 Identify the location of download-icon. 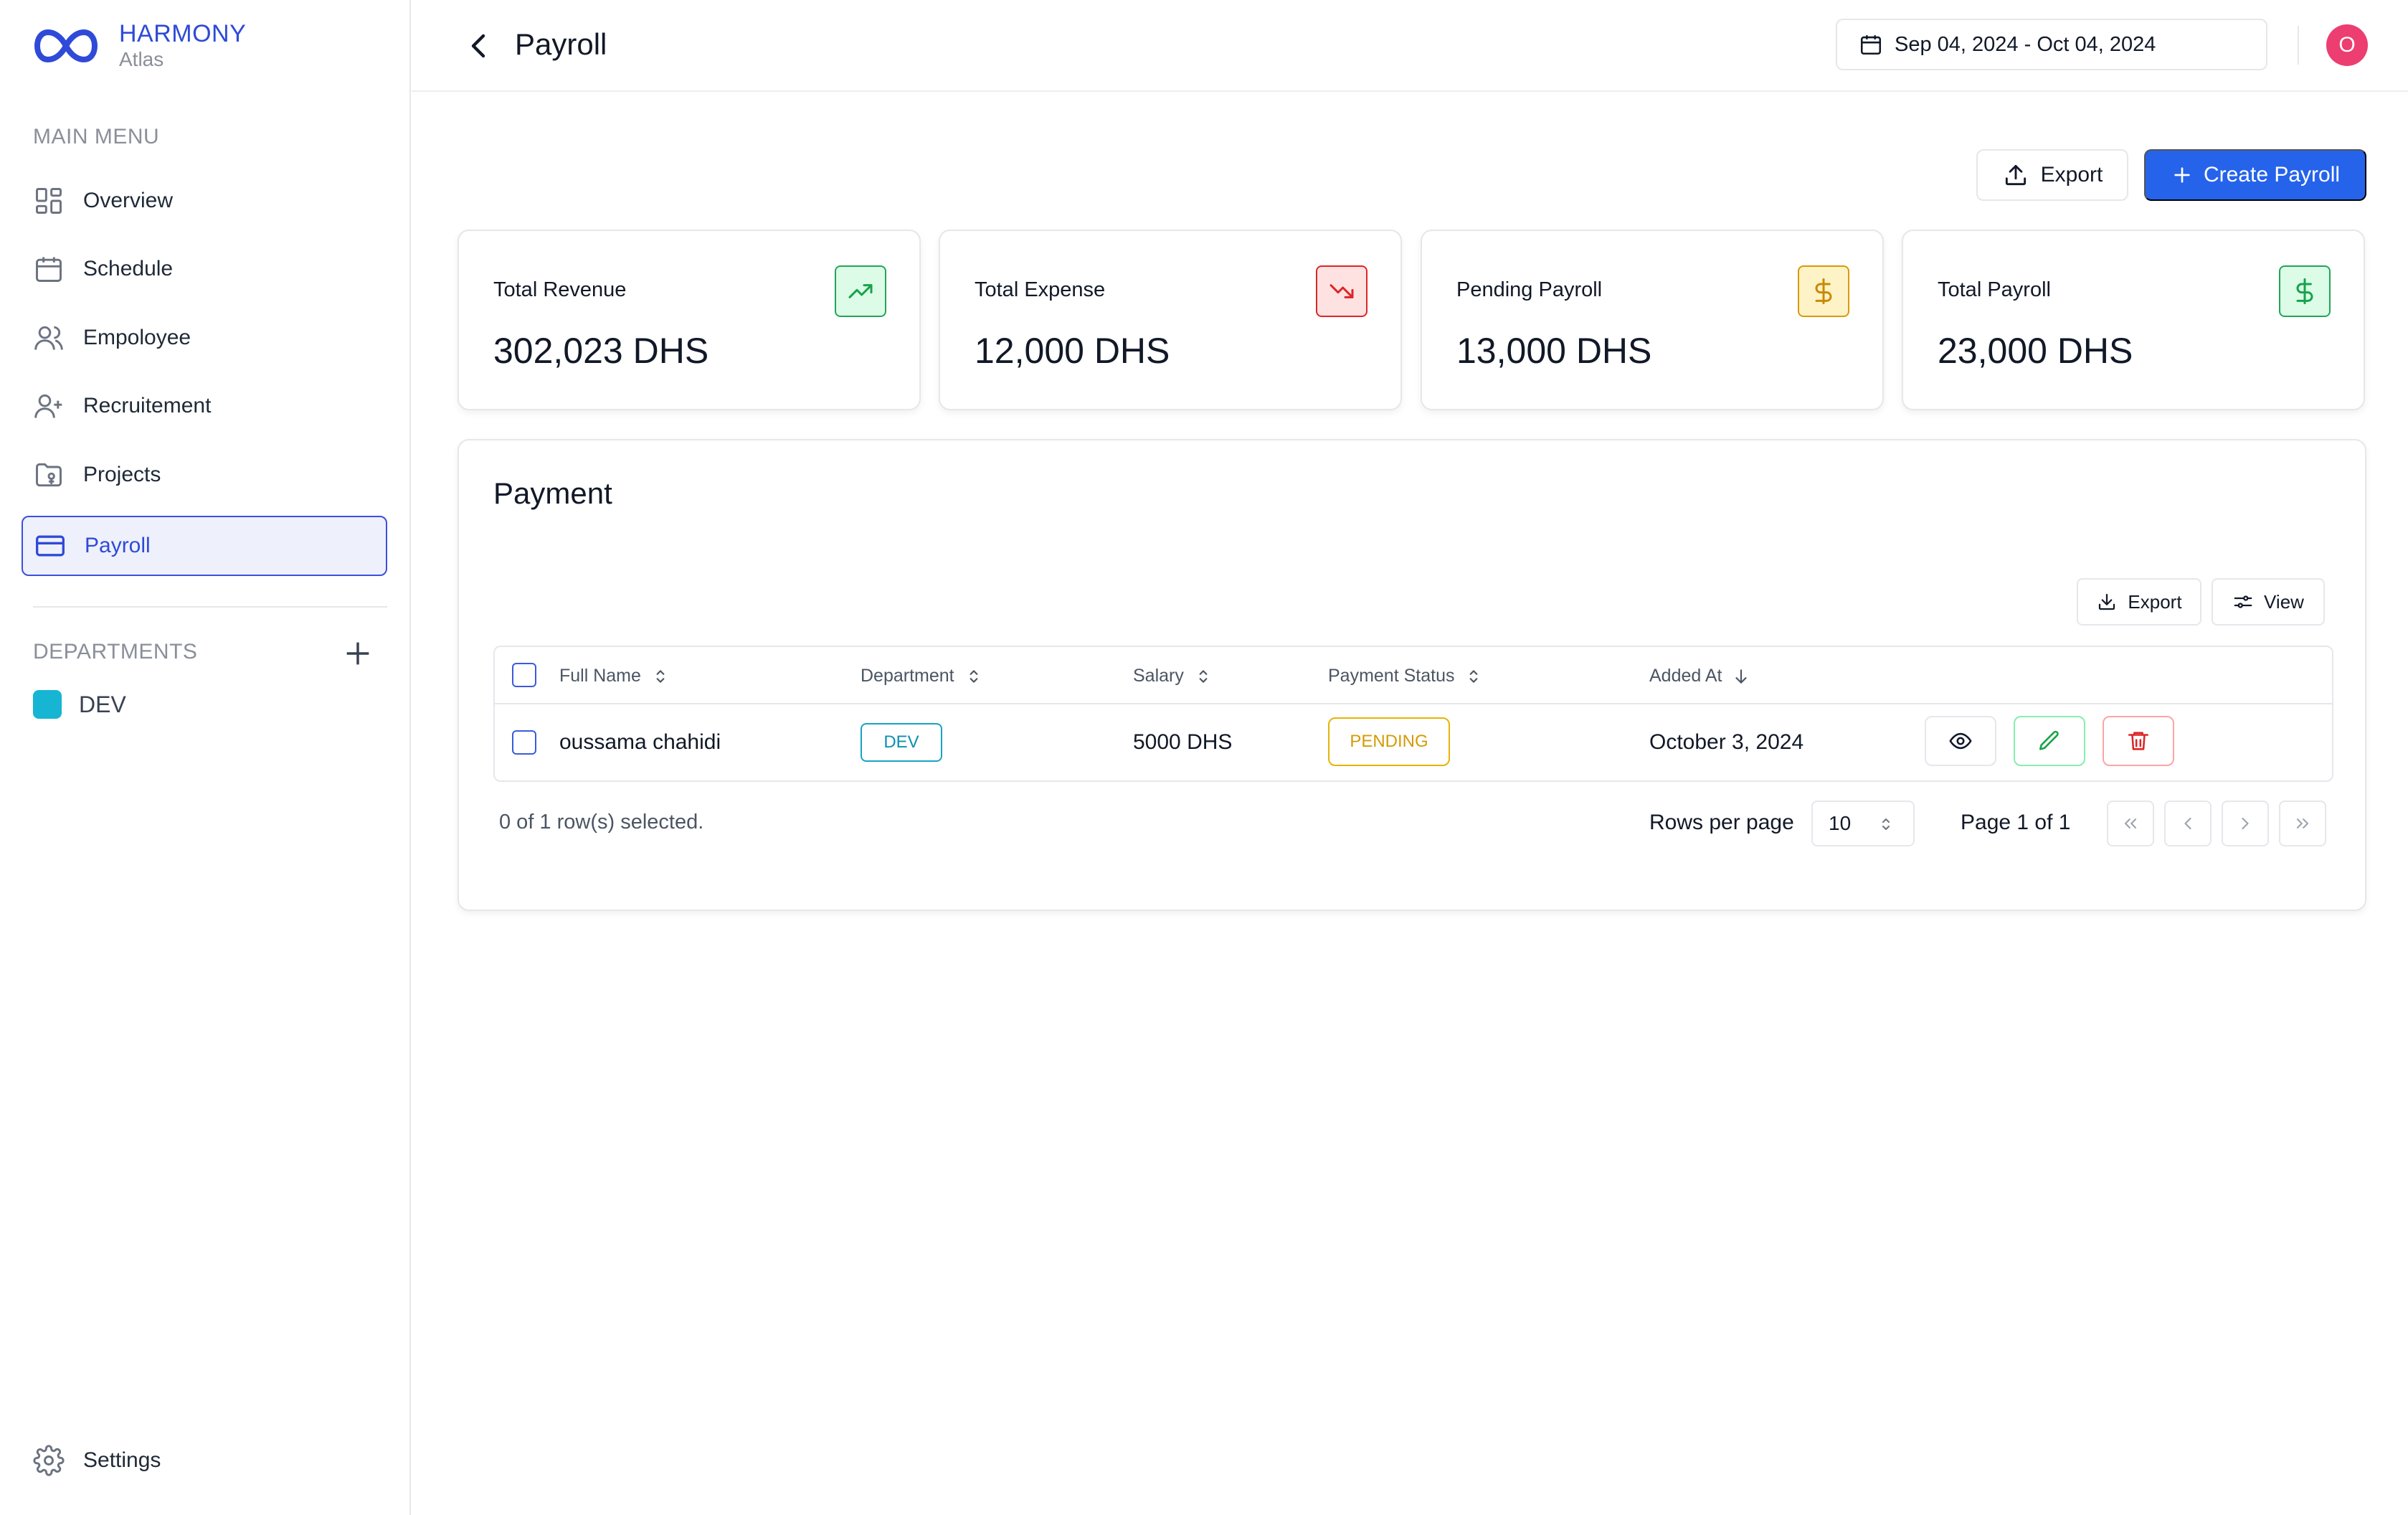
(2112, 602).